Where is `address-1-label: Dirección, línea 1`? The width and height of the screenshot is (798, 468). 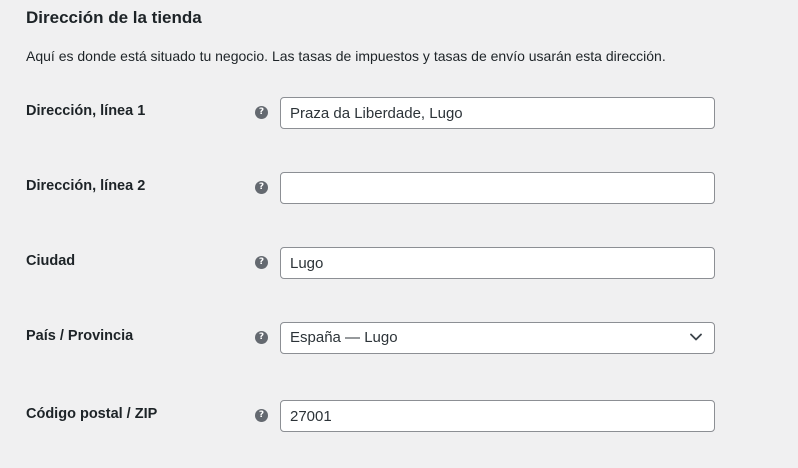 address-1-label: Dirección, línea 1 is located at coordinates (86, 111).